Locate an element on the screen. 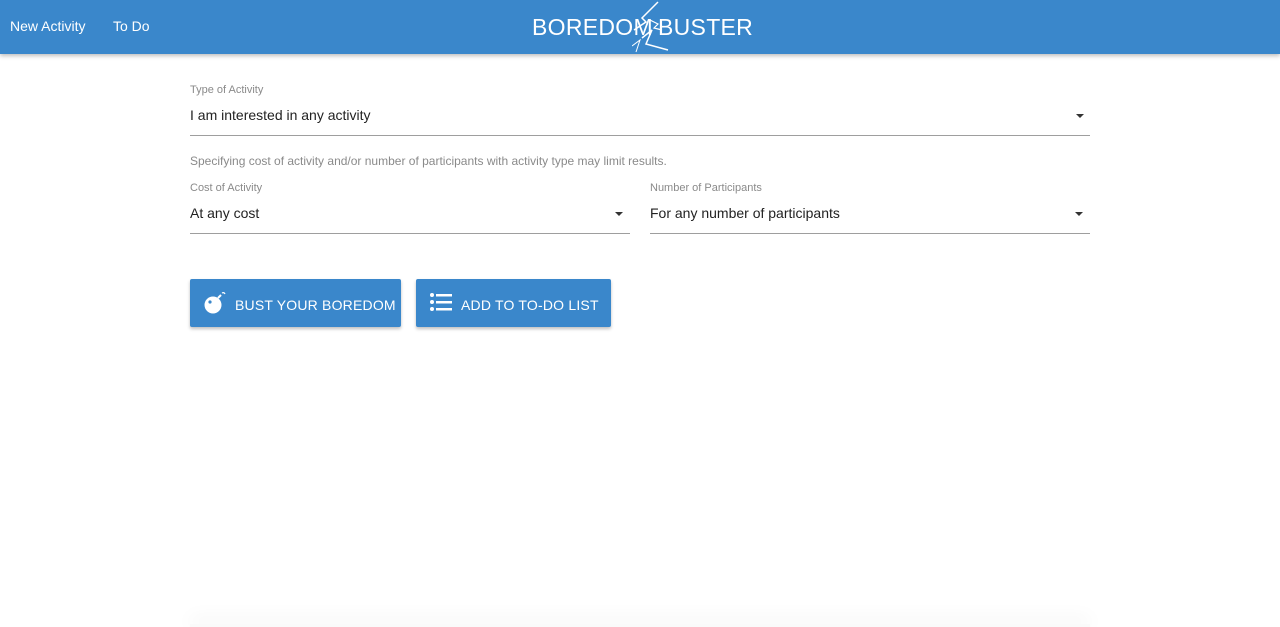  list-icon is located at coordinates (441, 302).